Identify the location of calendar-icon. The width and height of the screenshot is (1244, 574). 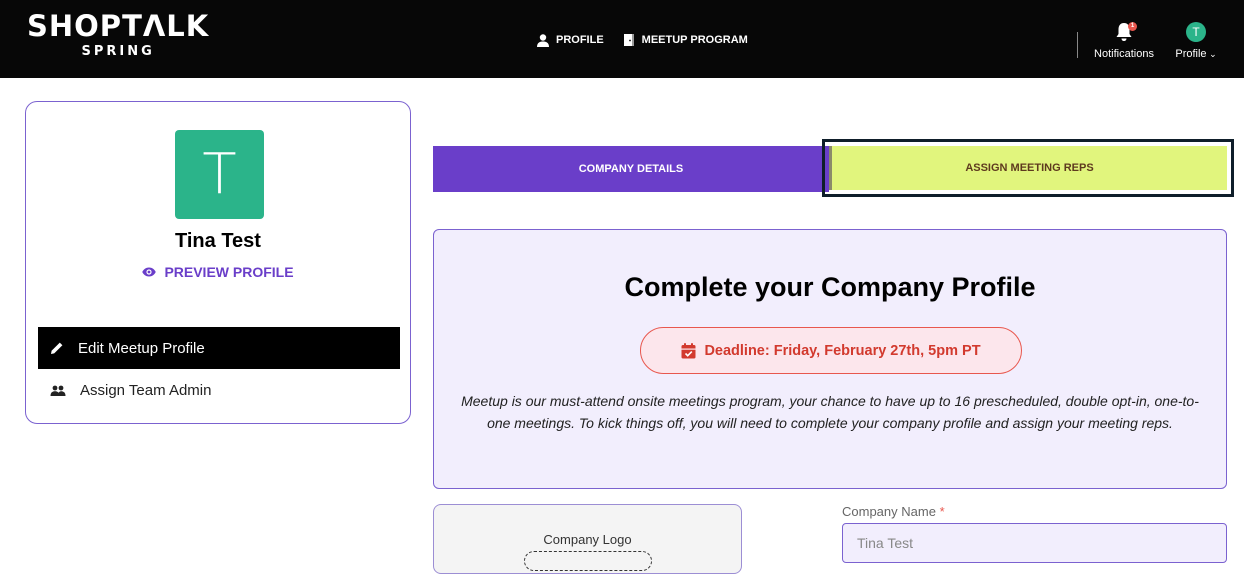
(688, 350).